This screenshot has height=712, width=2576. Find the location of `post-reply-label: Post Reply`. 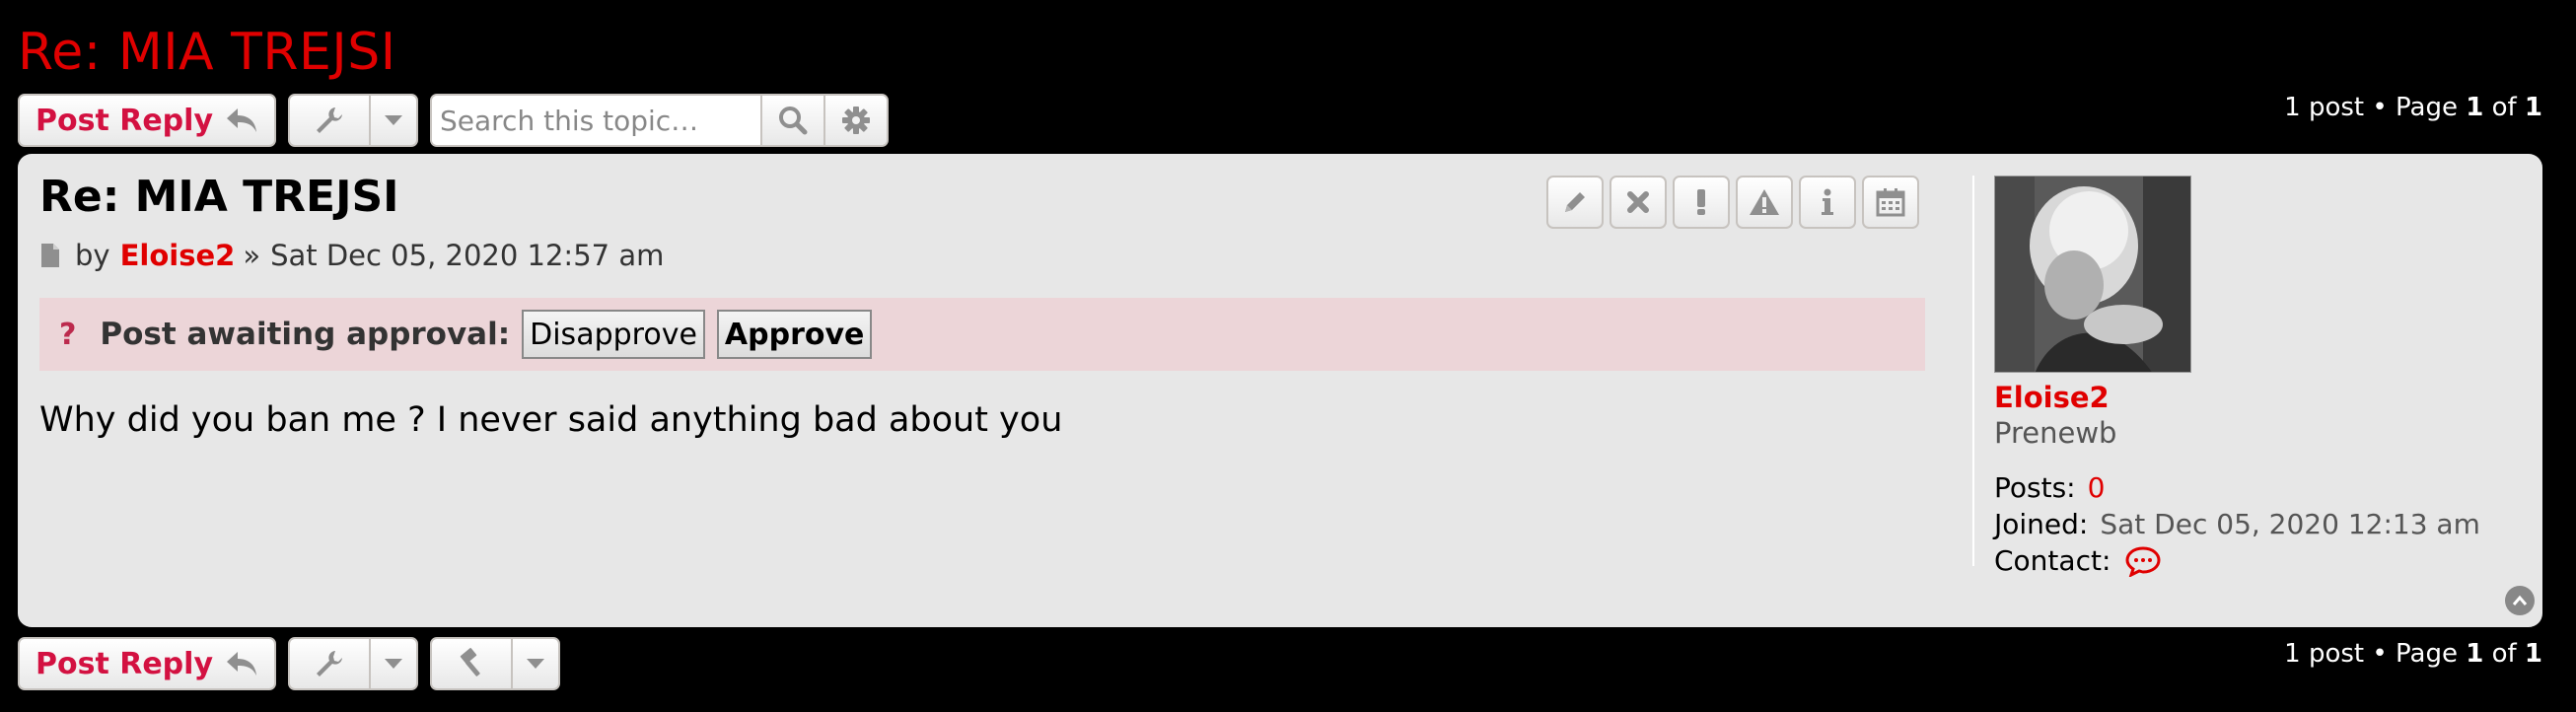

post-reply-label: Post Reply is located at coordinates (124, 121).